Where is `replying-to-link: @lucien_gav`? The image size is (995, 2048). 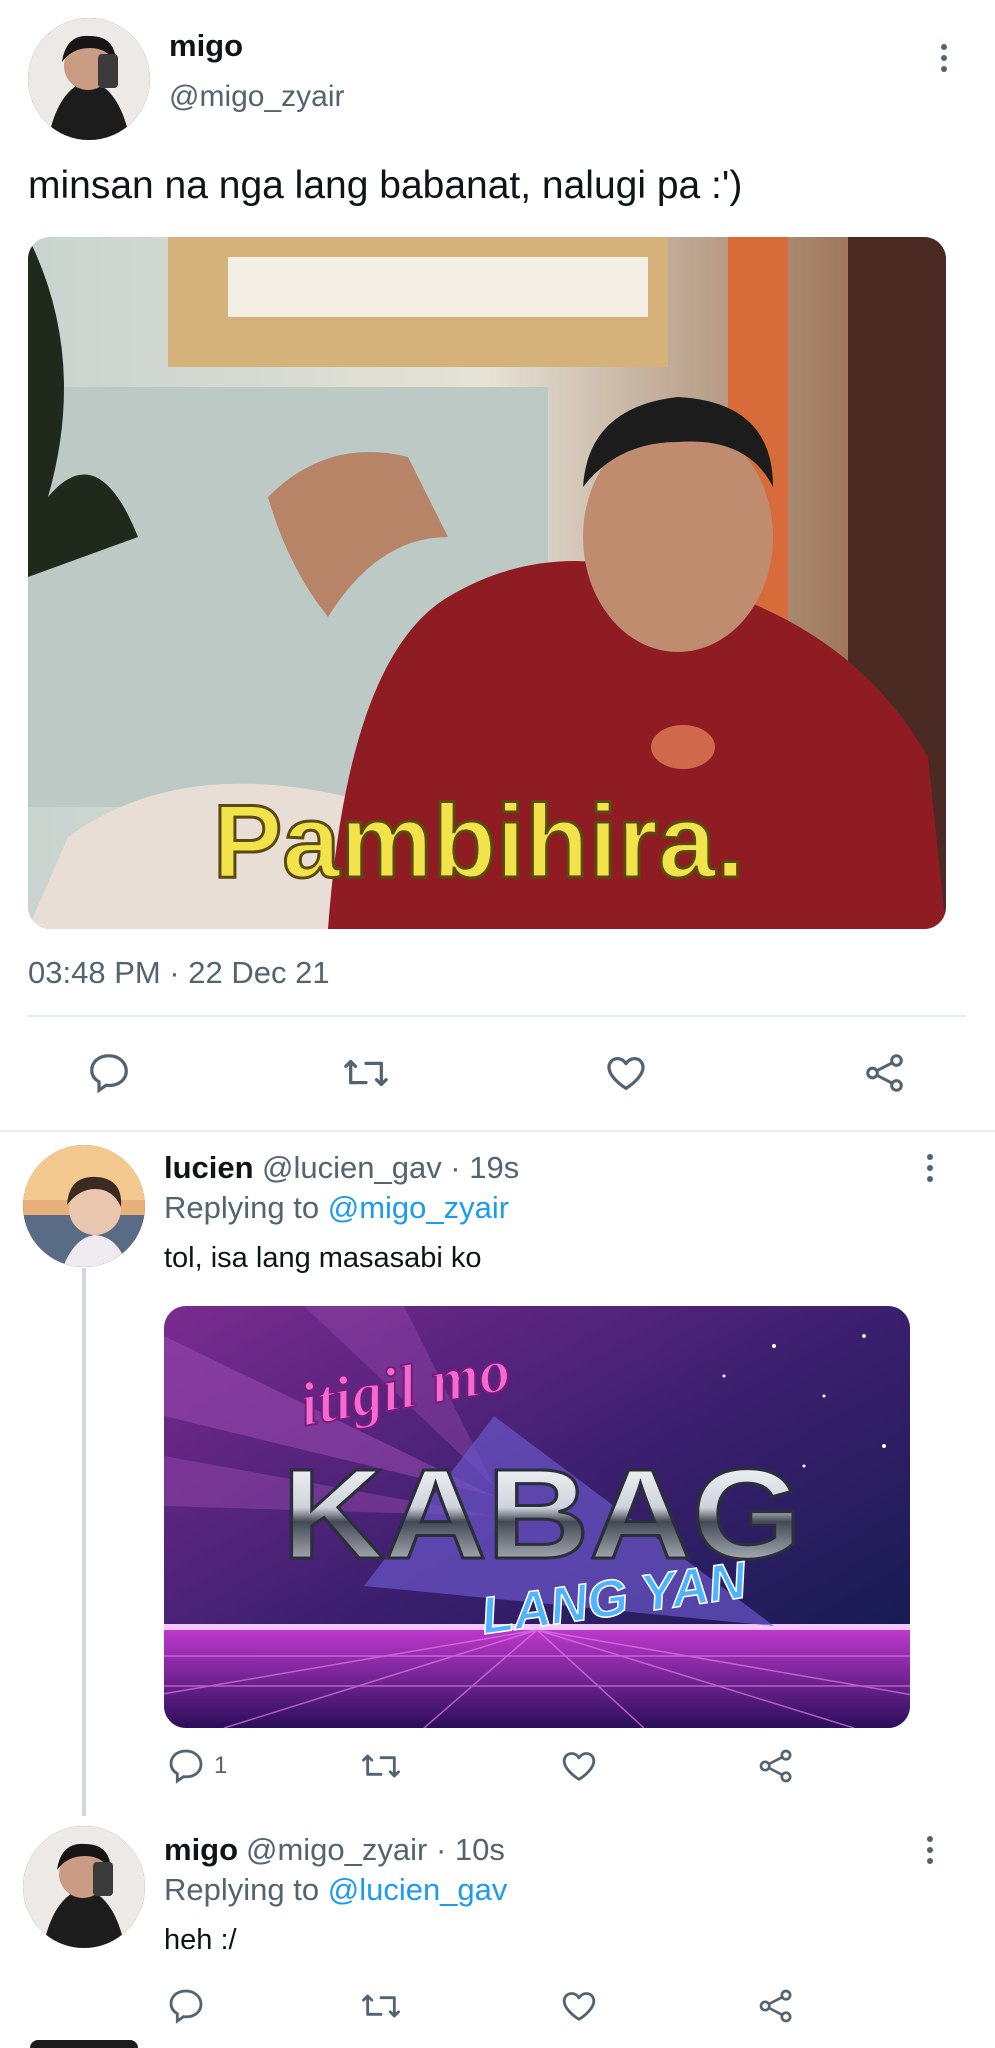 replying-to-link: @lucien_gav is located at coordinates (418, 1889).